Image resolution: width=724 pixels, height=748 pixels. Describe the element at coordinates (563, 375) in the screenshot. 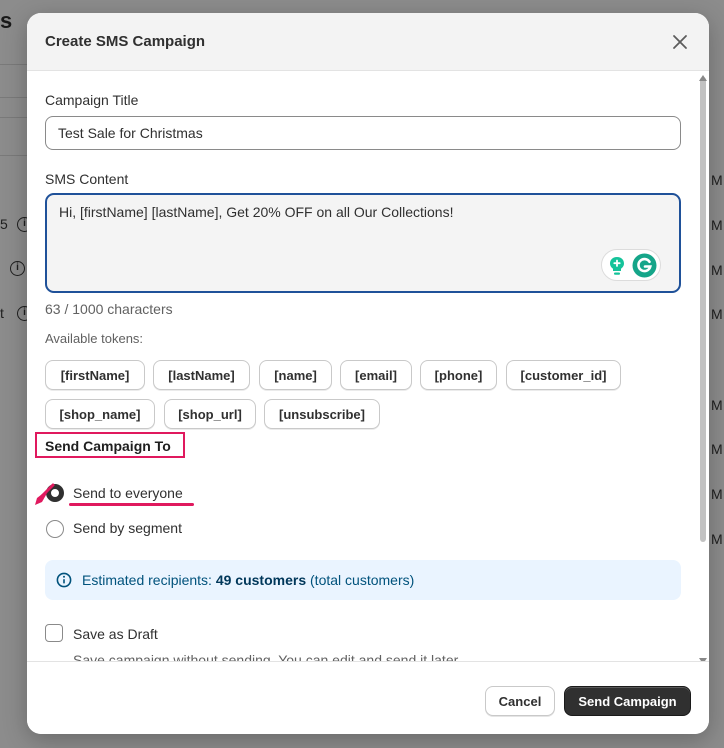

I see `token-customer-id: [customer_id]` at that location.